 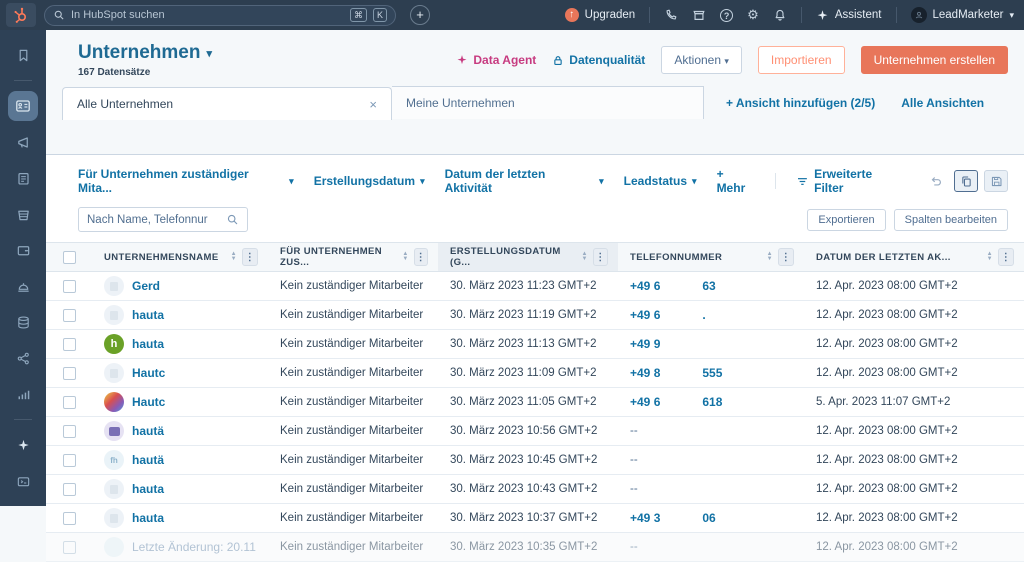 I want to click on sidebar-item-content, so click(x=23, y=178).